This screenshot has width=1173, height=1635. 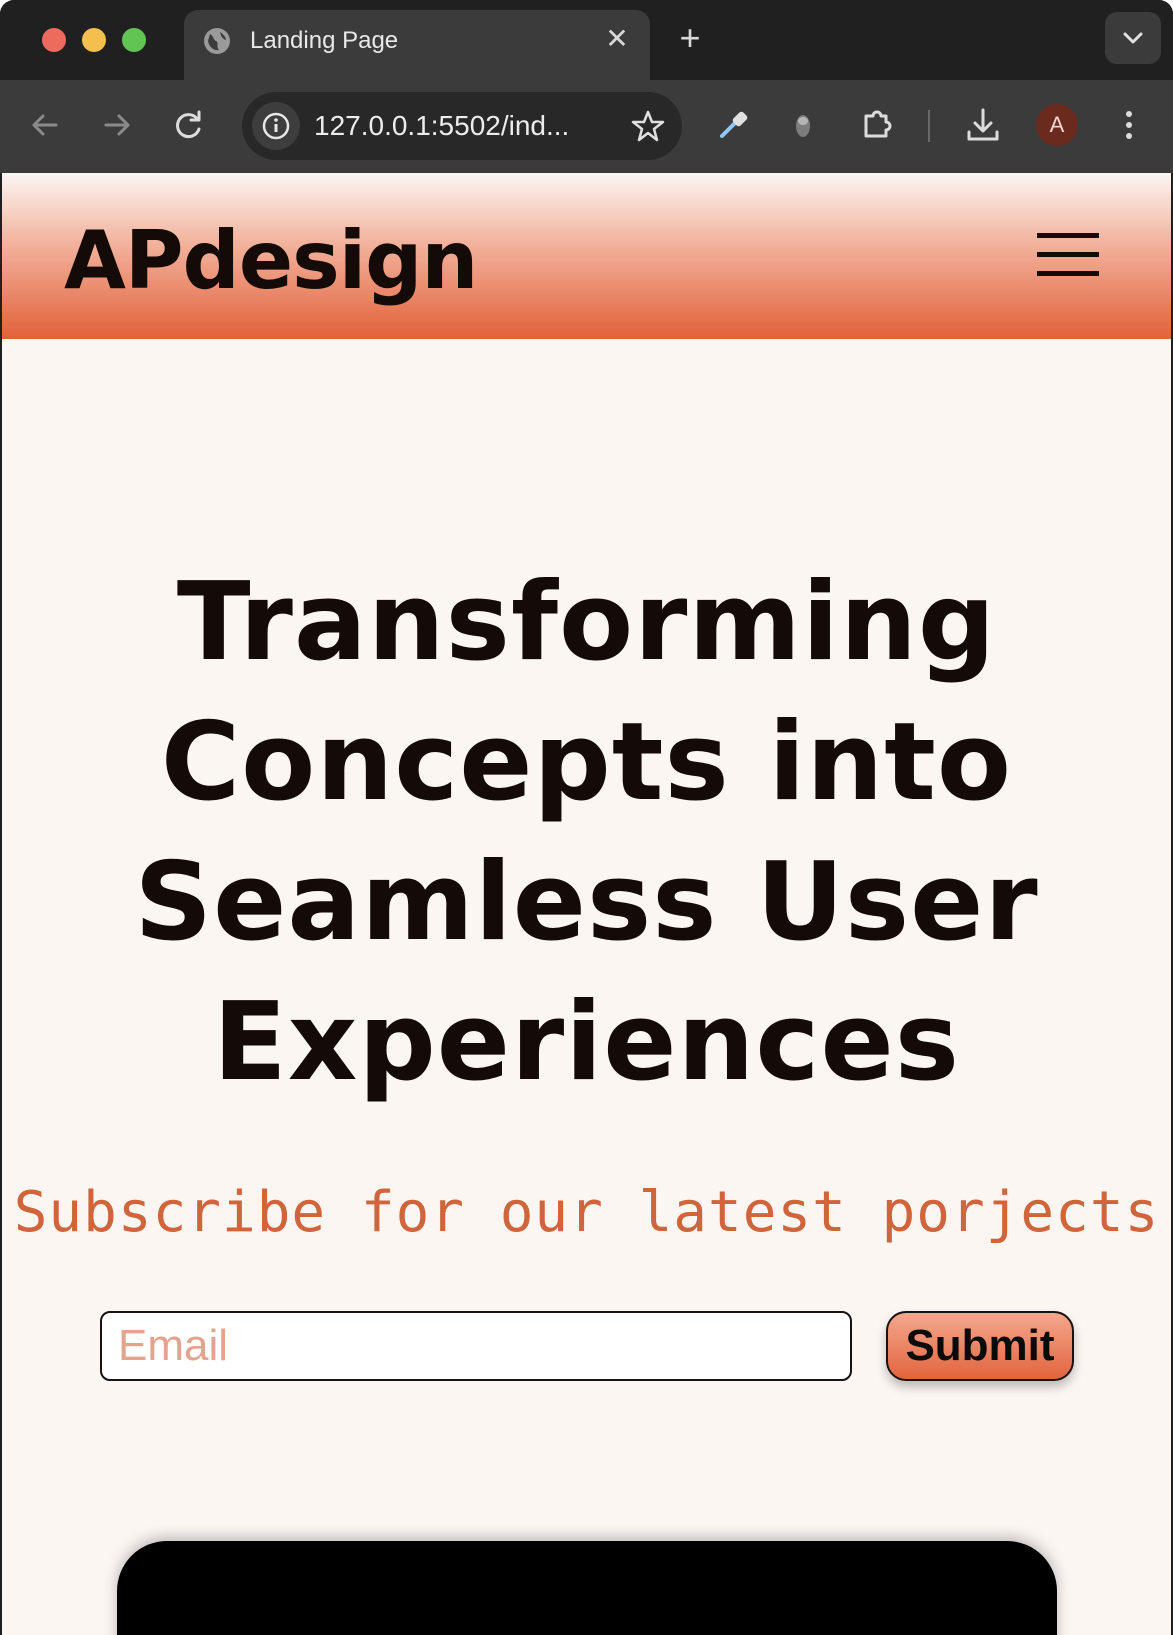 What do you see at coordinates (94, 40) in the screenshot?
I see `minimize-window-button` at bounding box center [94, 40].